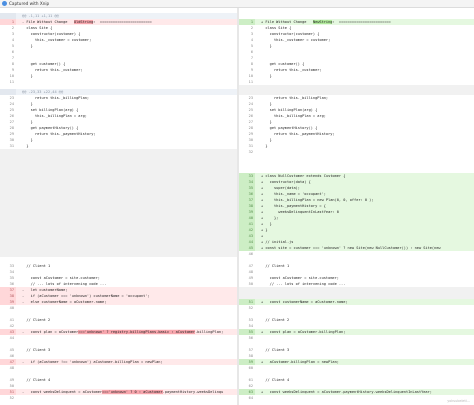 This screenshot has width=474, height=405. What do you see at coordinates (250, 368) in the screenshot?
I see `line-number: 60` at bounding box center [250, 368].